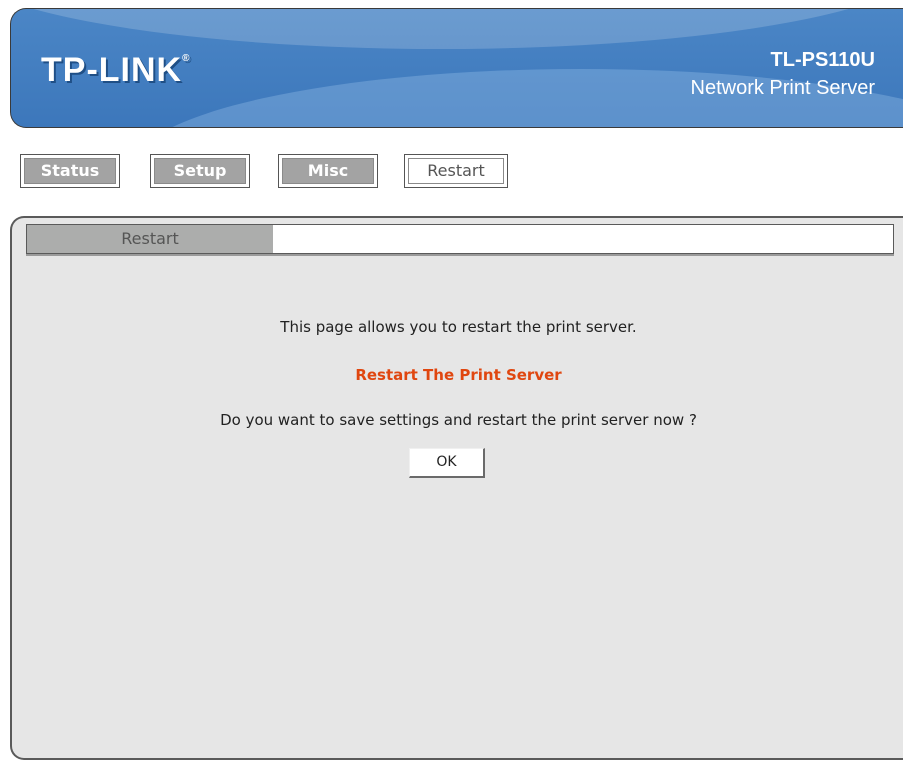  I want to click on nav-setup-label: Setup, so click(200, 171).